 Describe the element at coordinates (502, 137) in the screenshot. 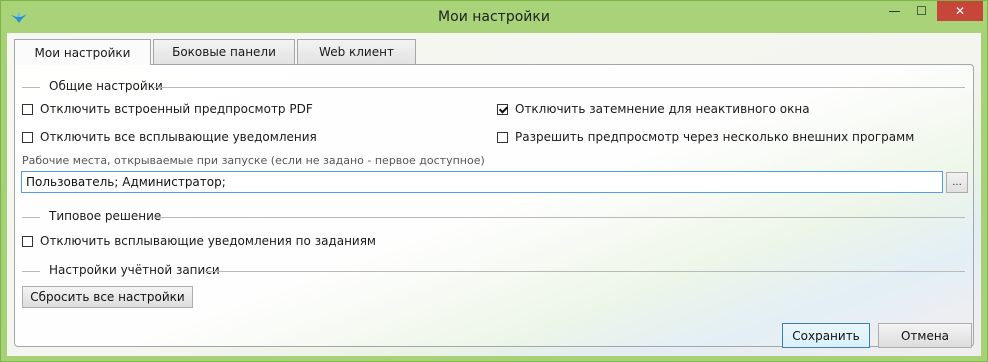

I see `allow-multi-preview-checkbox` at that location.